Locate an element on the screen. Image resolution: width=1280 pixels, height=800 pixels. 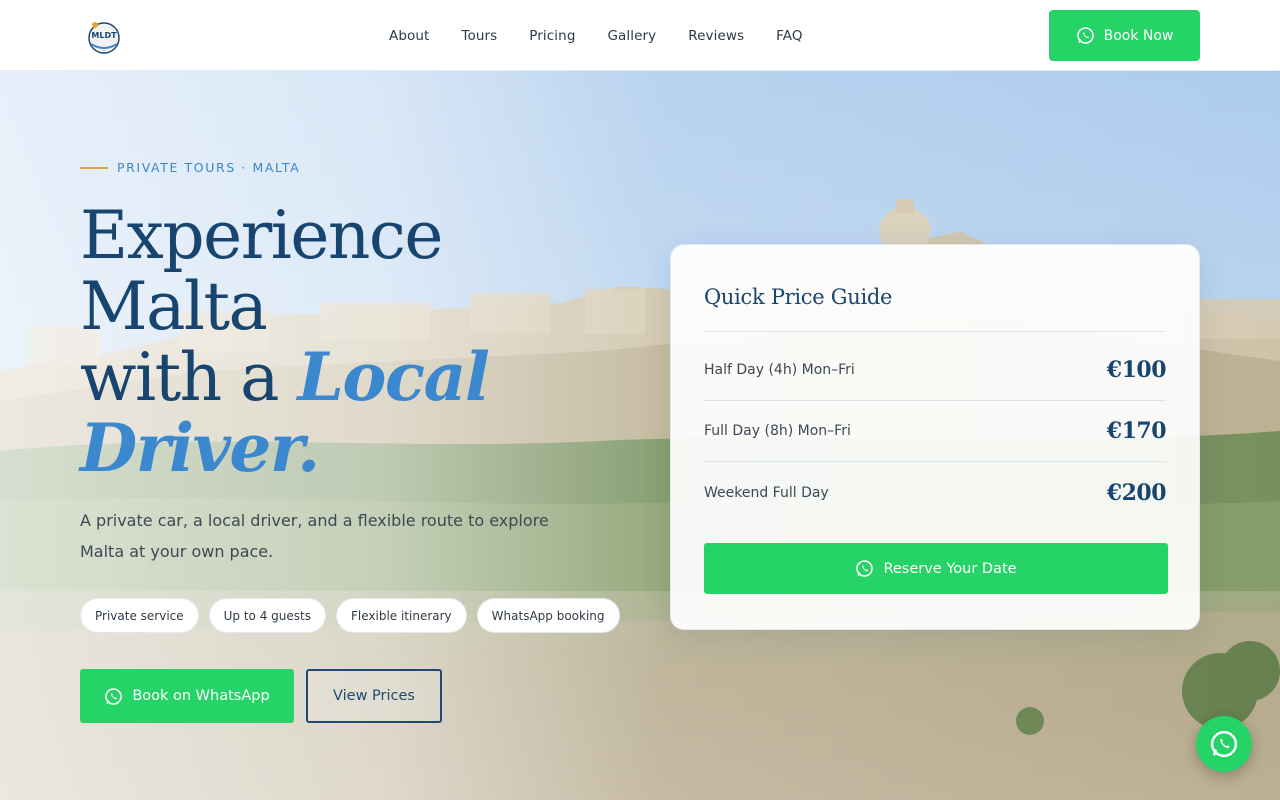
price-value: €200 is located at coordinates (1136, 492).